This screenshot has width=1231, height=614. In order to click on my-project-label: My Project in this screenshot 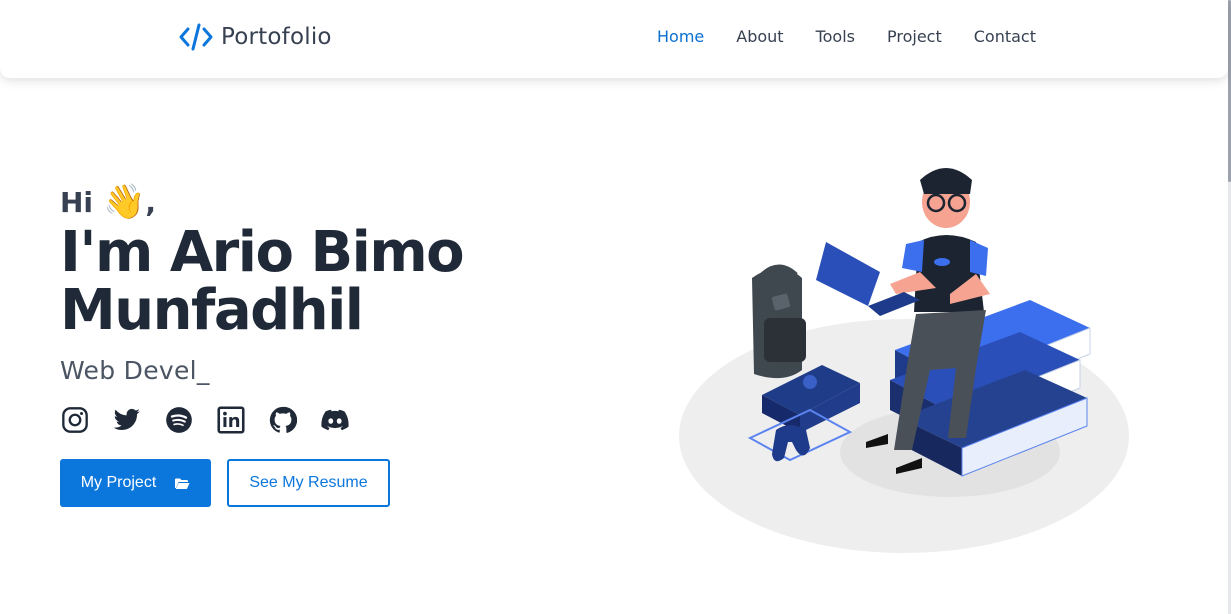, I will do `click(118, 482)`.